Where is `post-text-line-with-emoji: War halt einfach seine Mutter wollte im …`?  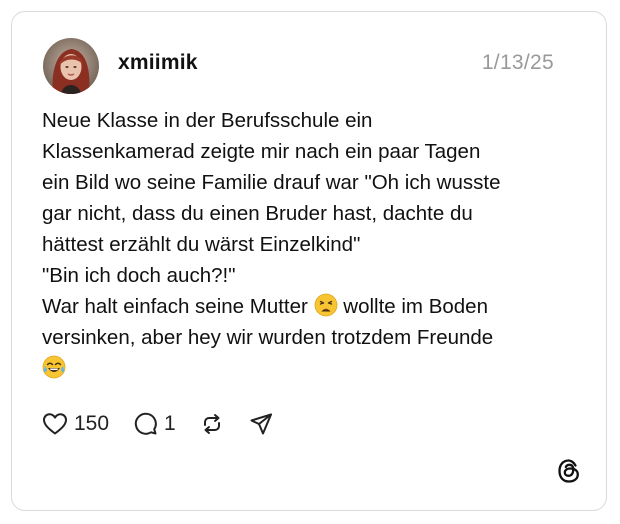
post-text-line-with-emoji: War halt einfach seine Mutter wollte im … is located at coordinates (312, 306).